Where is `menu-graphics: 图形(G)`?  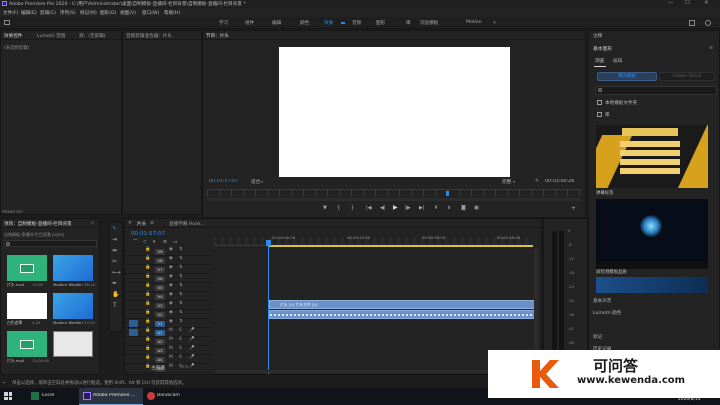
menu-graphics: 图形(G) is located at coordinates (108, 13).